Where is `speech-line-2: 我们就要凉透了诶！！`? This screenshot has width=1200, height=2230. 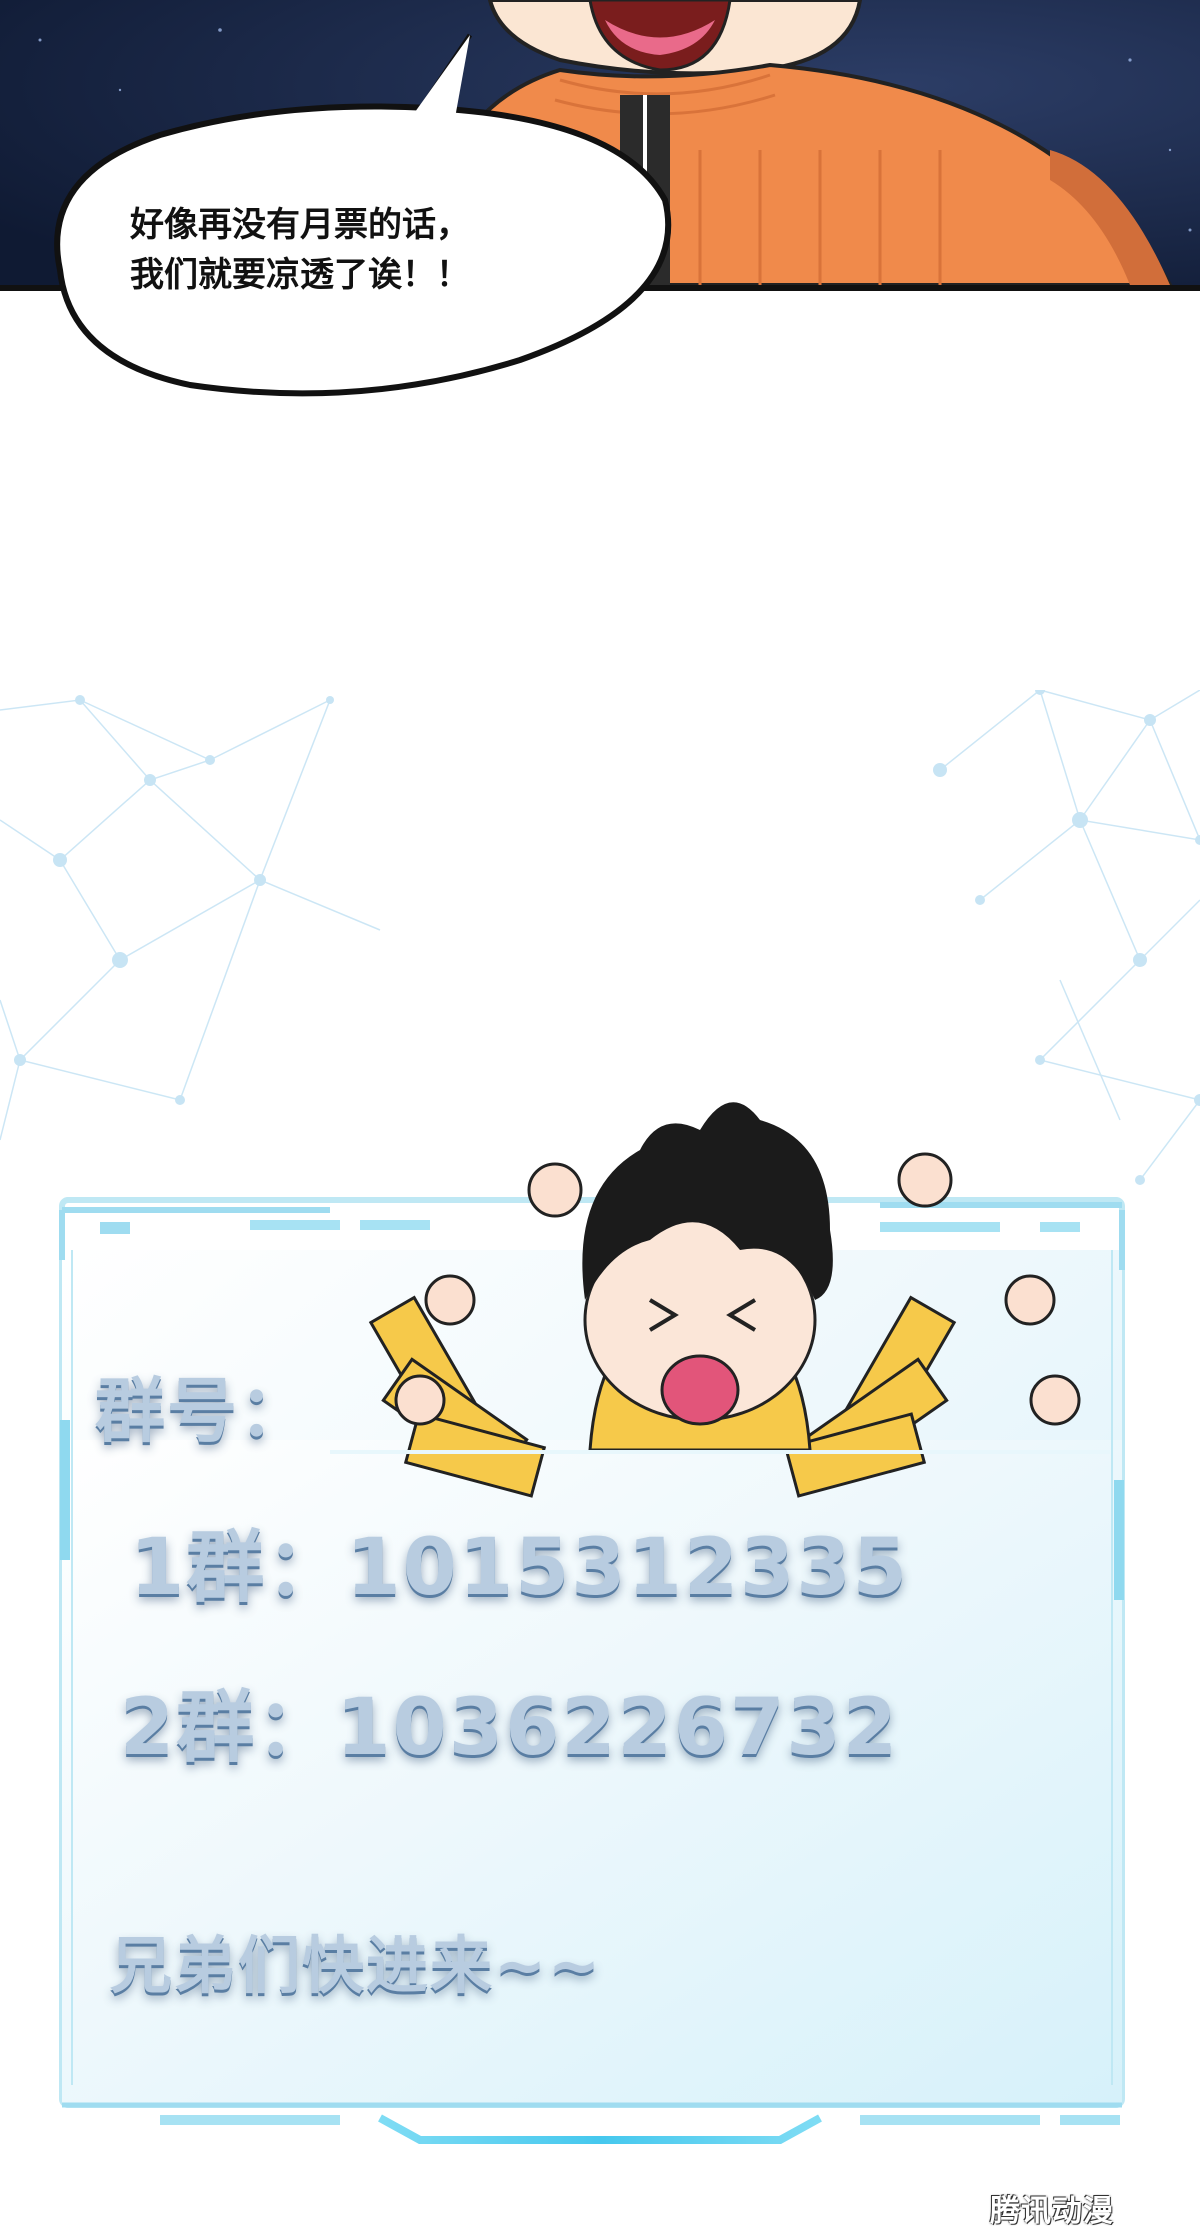 speech-line-2: 我们就要凉透了诶！！ is located at coordinates (300, 275).